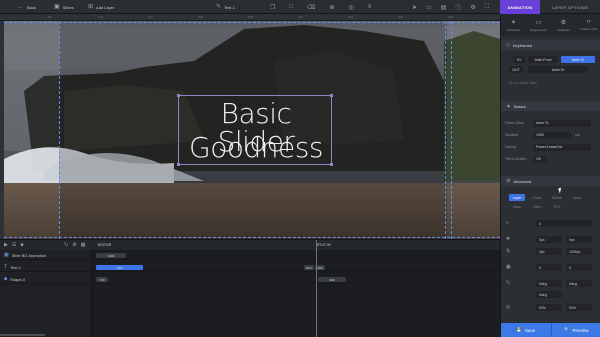 This screenshot has width=600, height=337. Describe the element at coordinates (557, 197) in the screenshot. I see `adv-tab-words: Words` at that location.